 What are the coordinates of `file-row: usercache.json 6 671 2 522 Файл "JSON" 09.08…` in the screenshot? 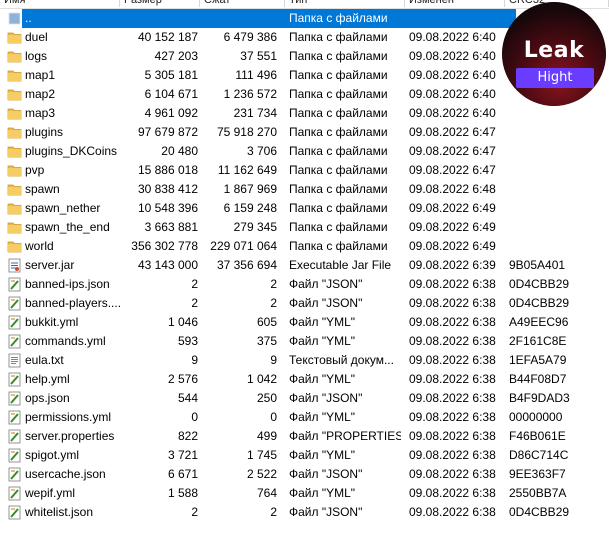 It's located at (304, 474).